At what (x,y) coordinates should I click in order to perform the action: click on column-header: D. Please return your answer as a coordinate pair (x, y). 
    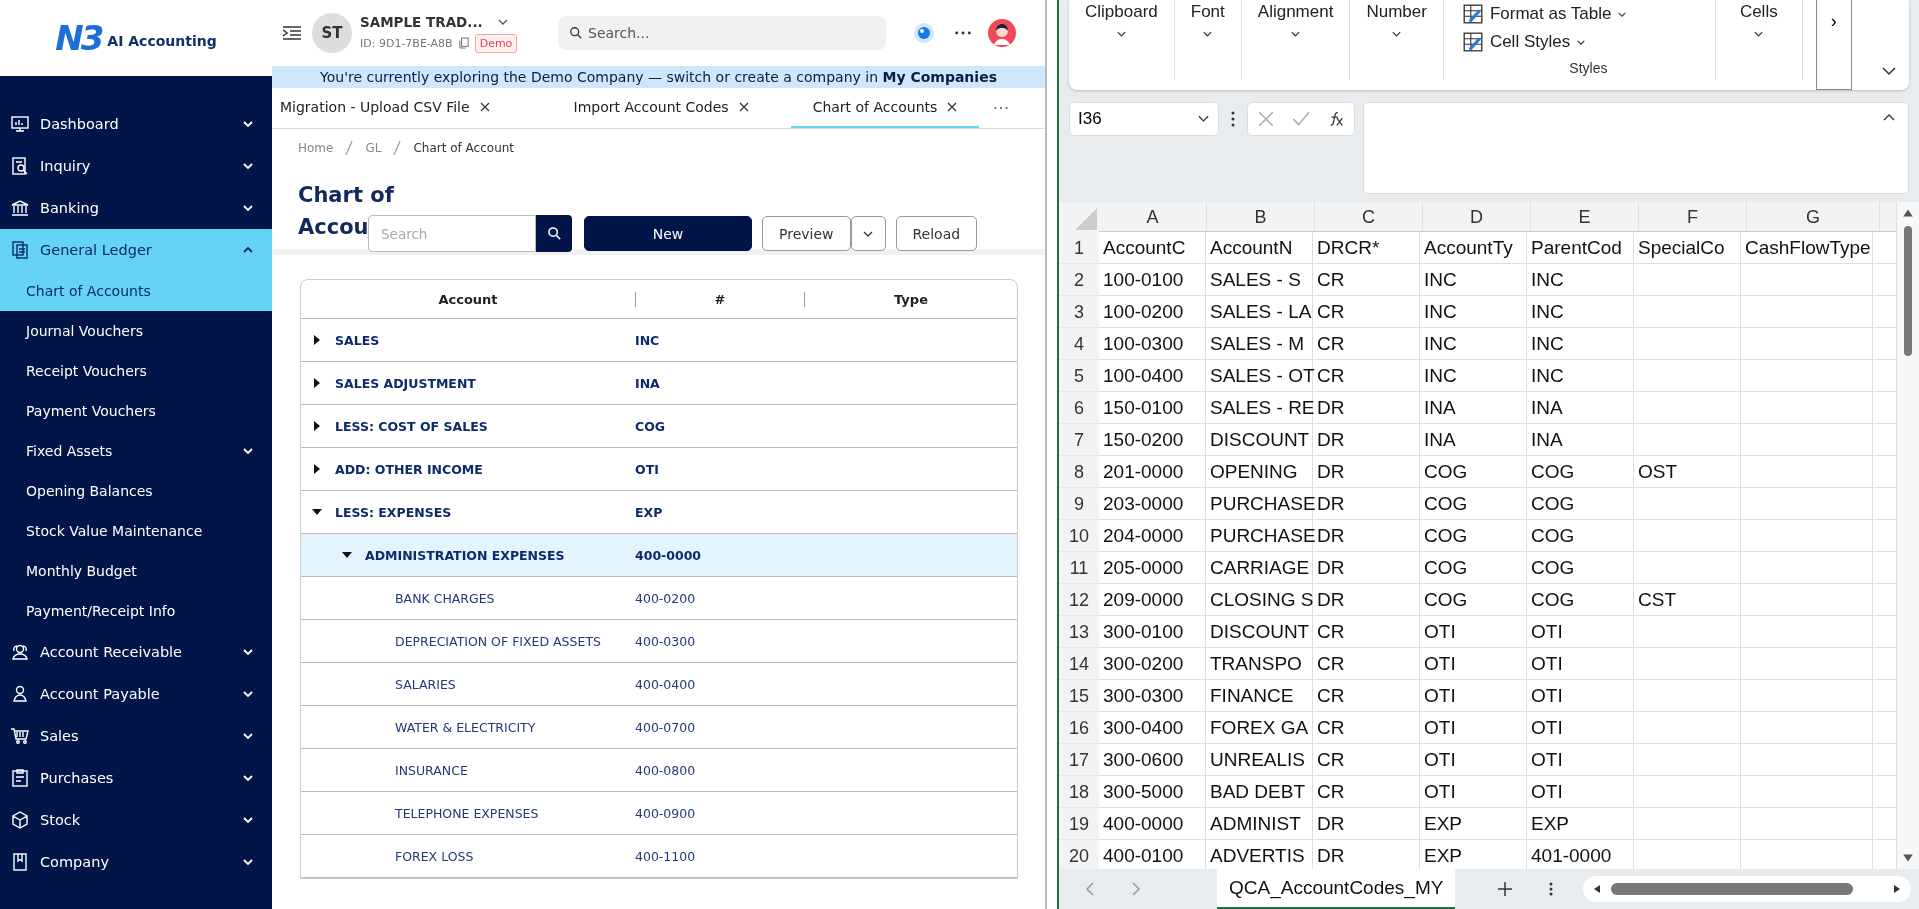
    Looking at the image, I should click on (1477, 217).